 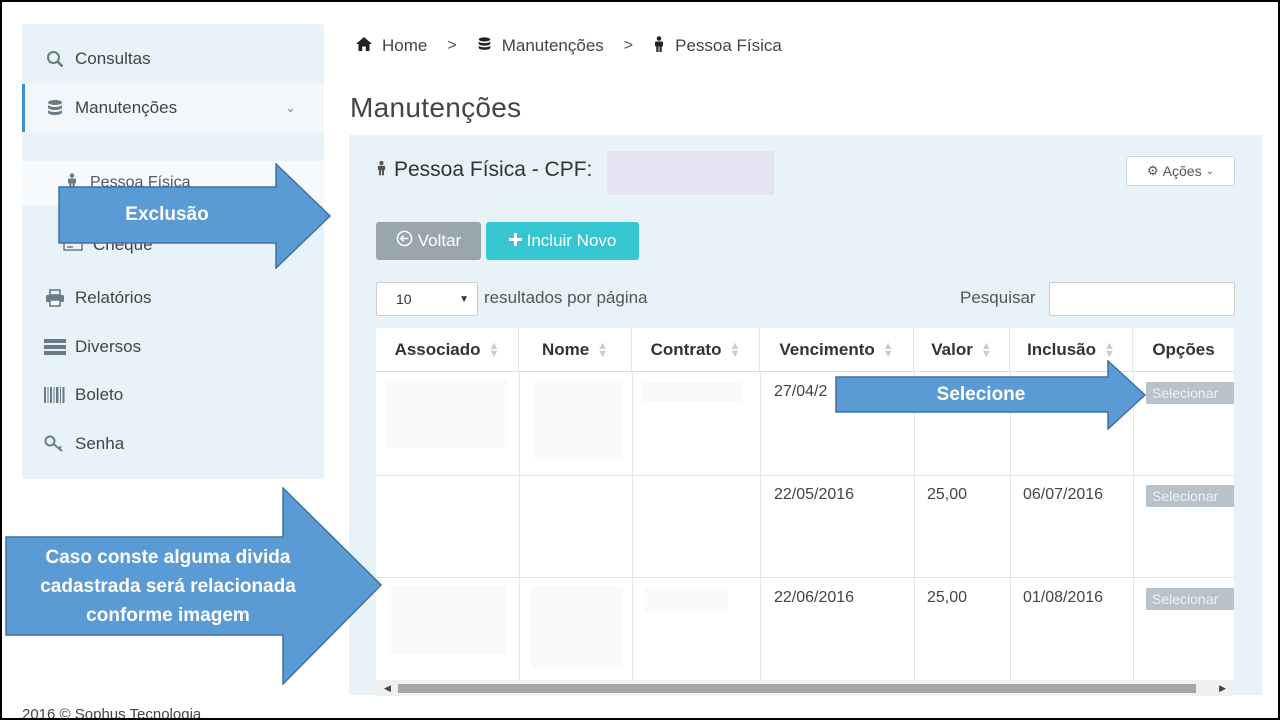 What do you see at coordinates (404, 241) in the screenshot?
I see `arrow-circle-left-icon` at bounding box center [404, 241].